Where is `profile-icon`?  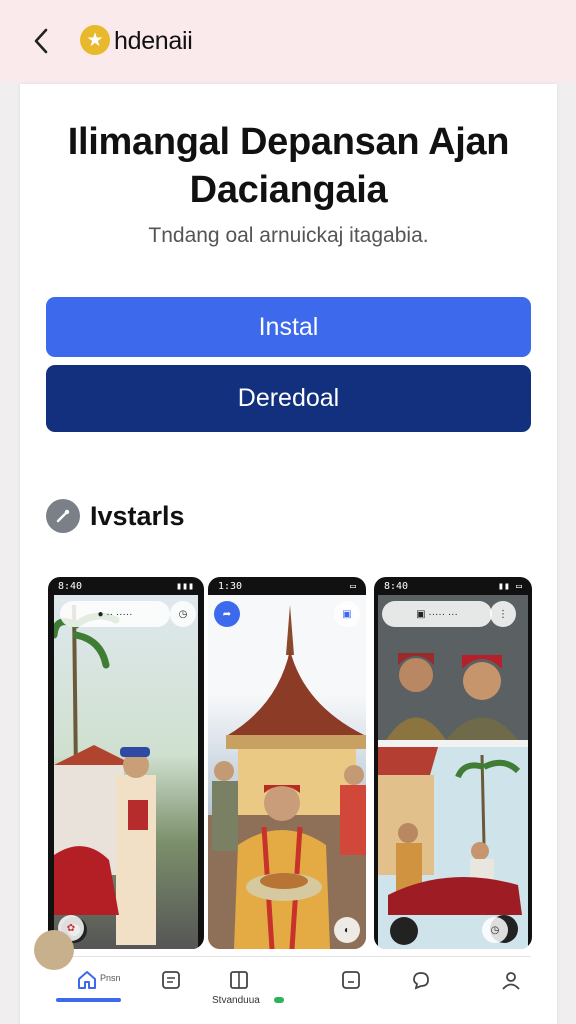
profile-icon is located at coordinates (511, 981).